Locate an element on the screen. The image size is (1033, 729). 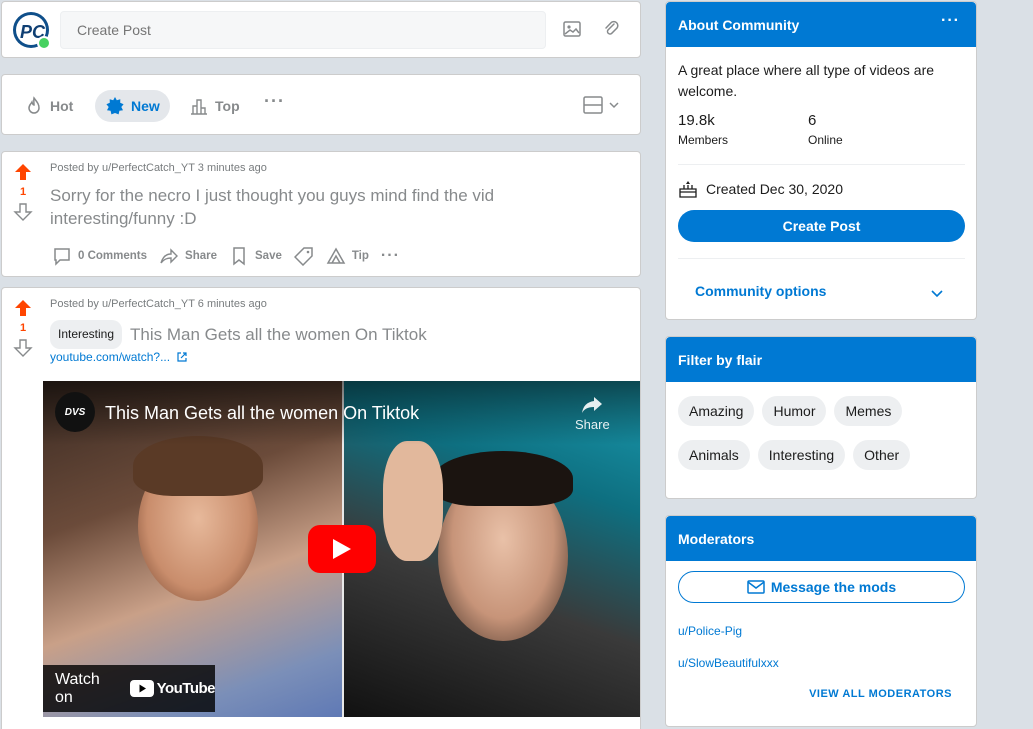
user-avatar: PC is located at coordinates (32, 31).